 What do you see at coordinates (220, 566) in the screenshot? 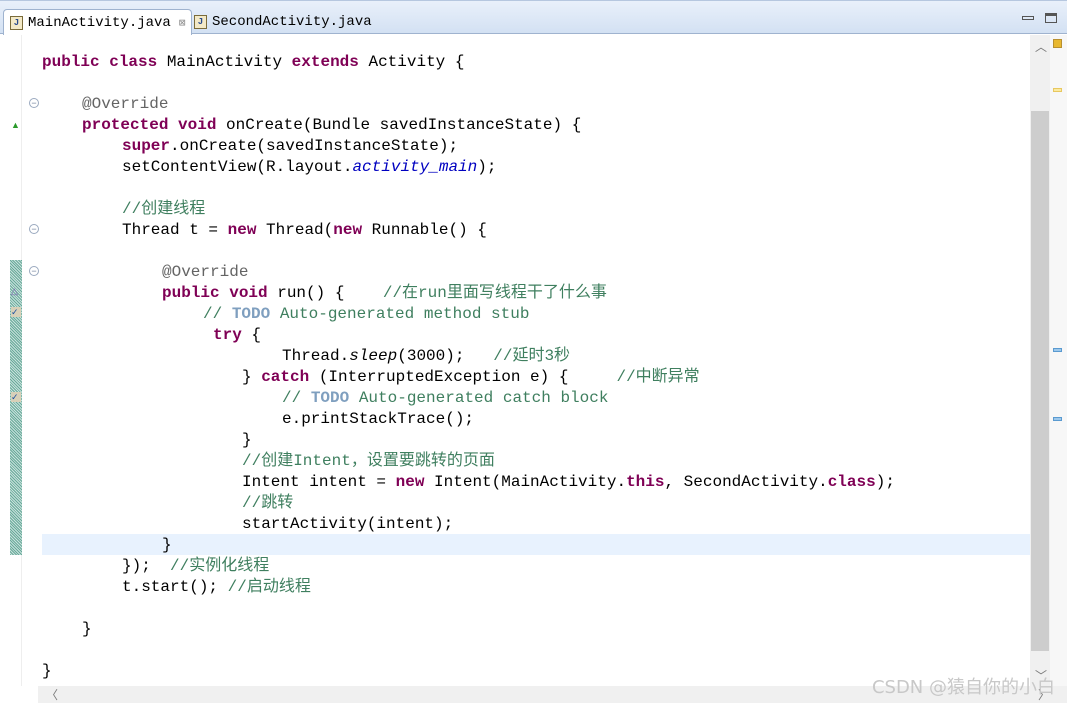
I see `code-token: //实例化线程` at bounding box center [220, 566].